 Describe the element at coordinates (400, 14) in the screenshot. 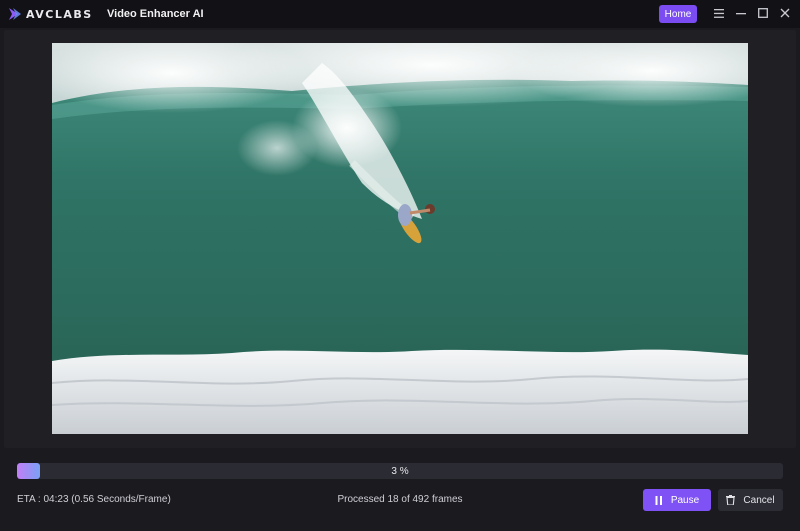

I see `title-bar: AVCLABS Video Enhancer AI Home` at that location.